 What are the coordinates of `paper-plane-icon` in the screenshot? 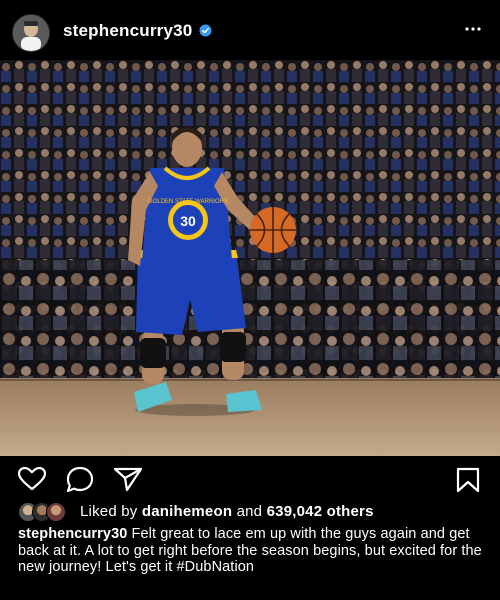 It's located at (128, 479).